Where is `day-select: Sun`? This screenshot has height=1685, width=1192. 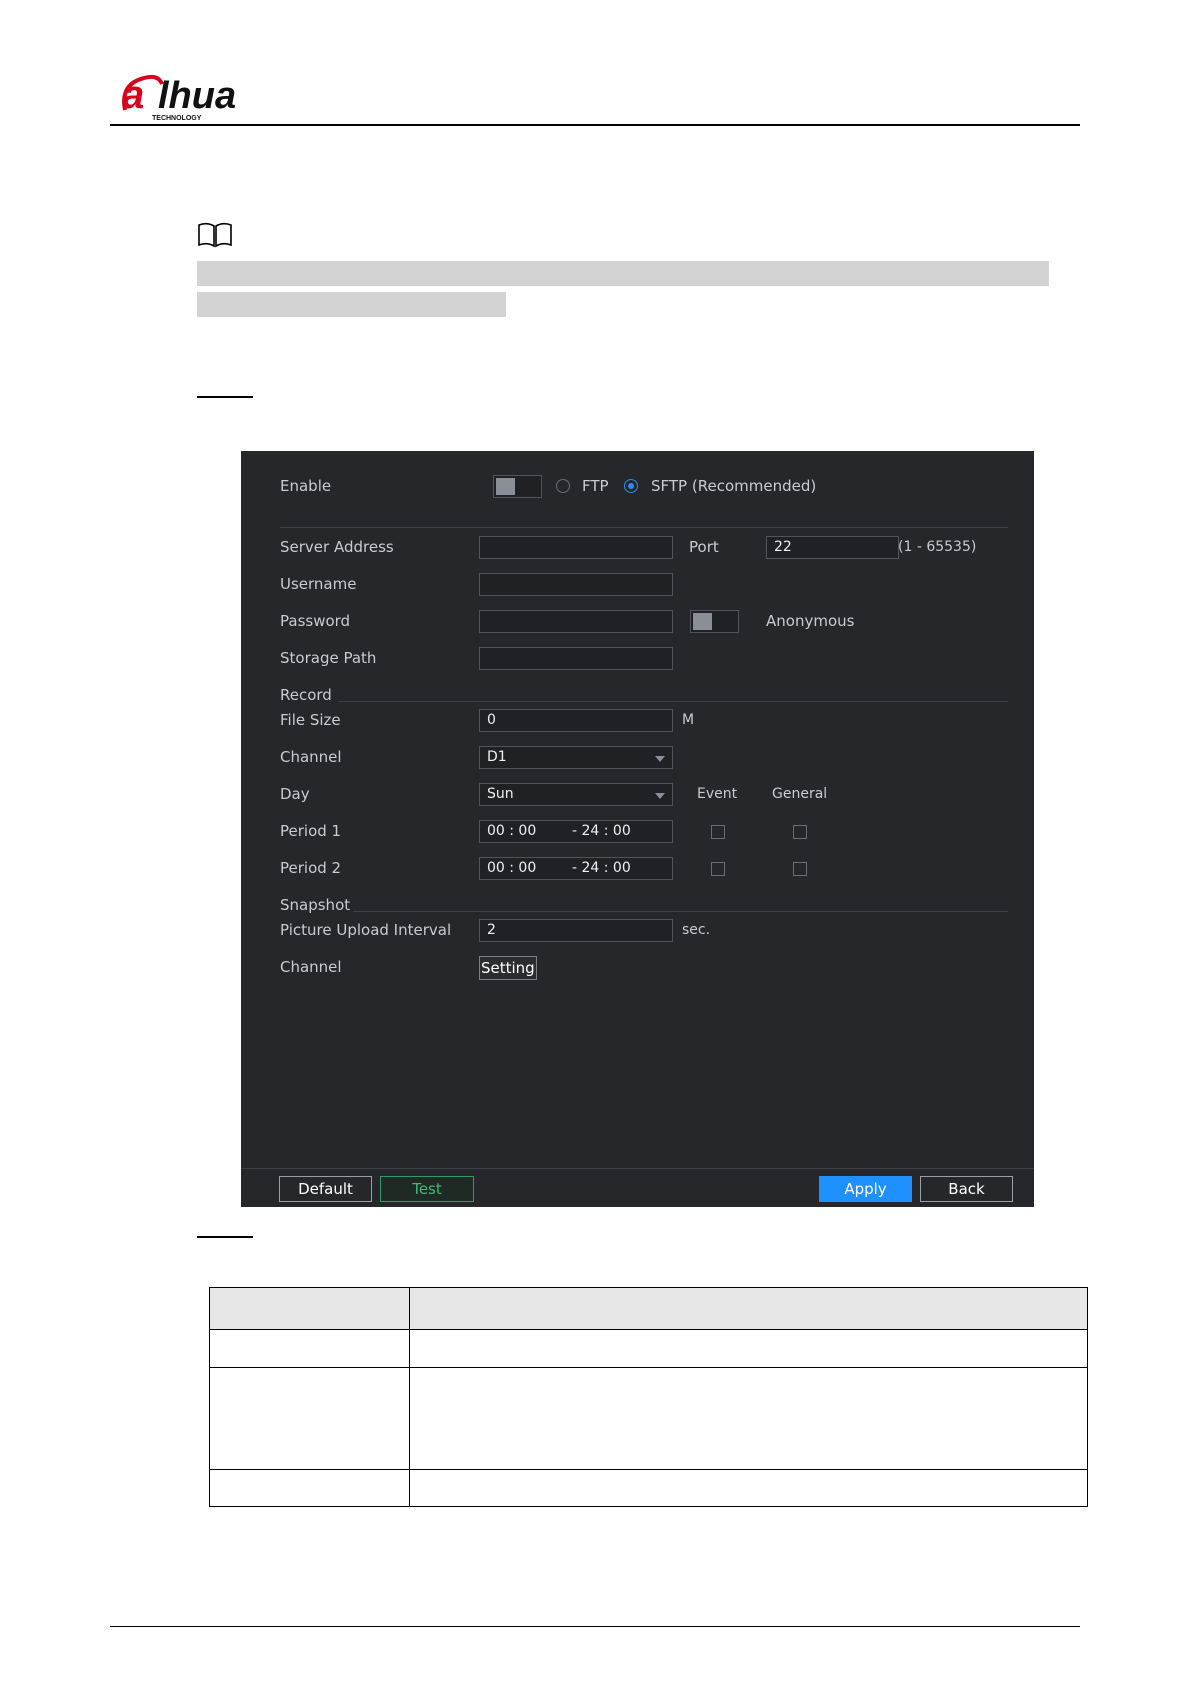 day-select: Sun is located at coordinates (576, 794).